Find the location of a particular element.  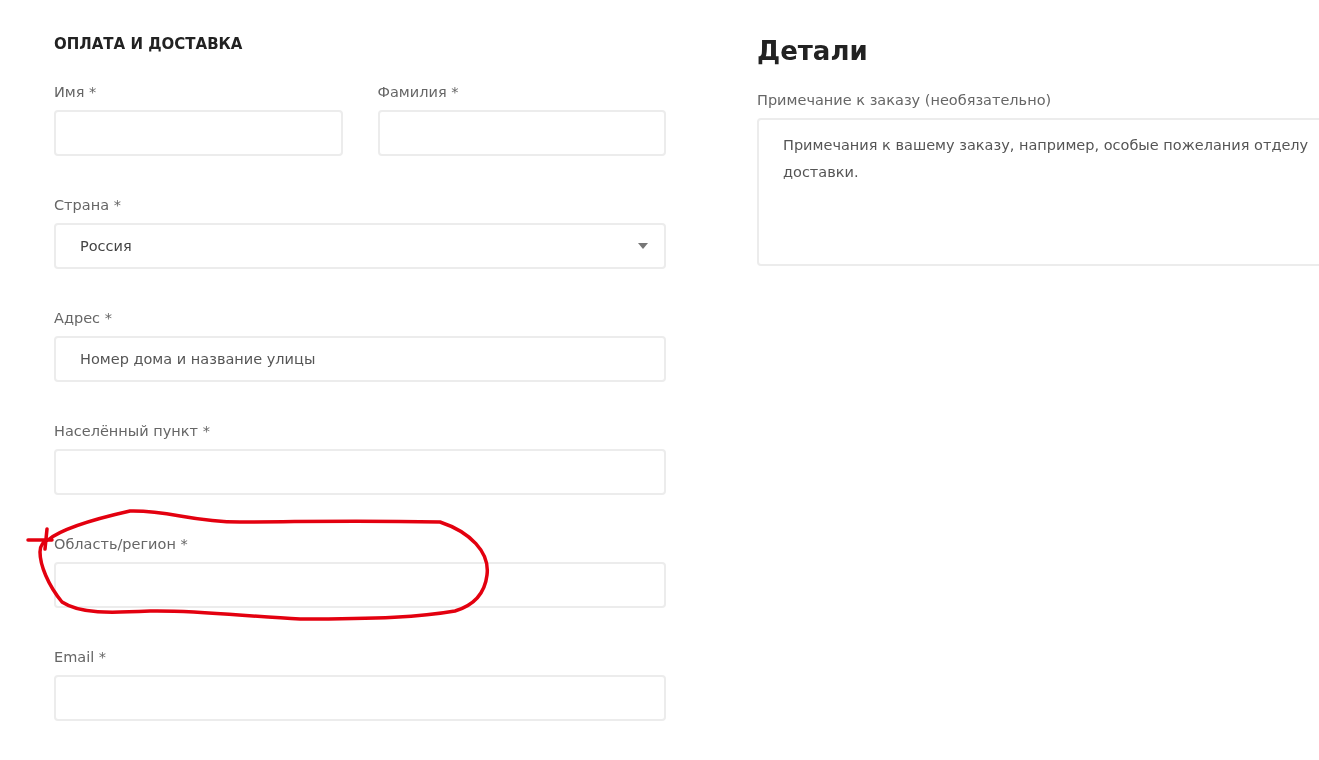

field-label: Адрес * is located at coordinates (83, 318).